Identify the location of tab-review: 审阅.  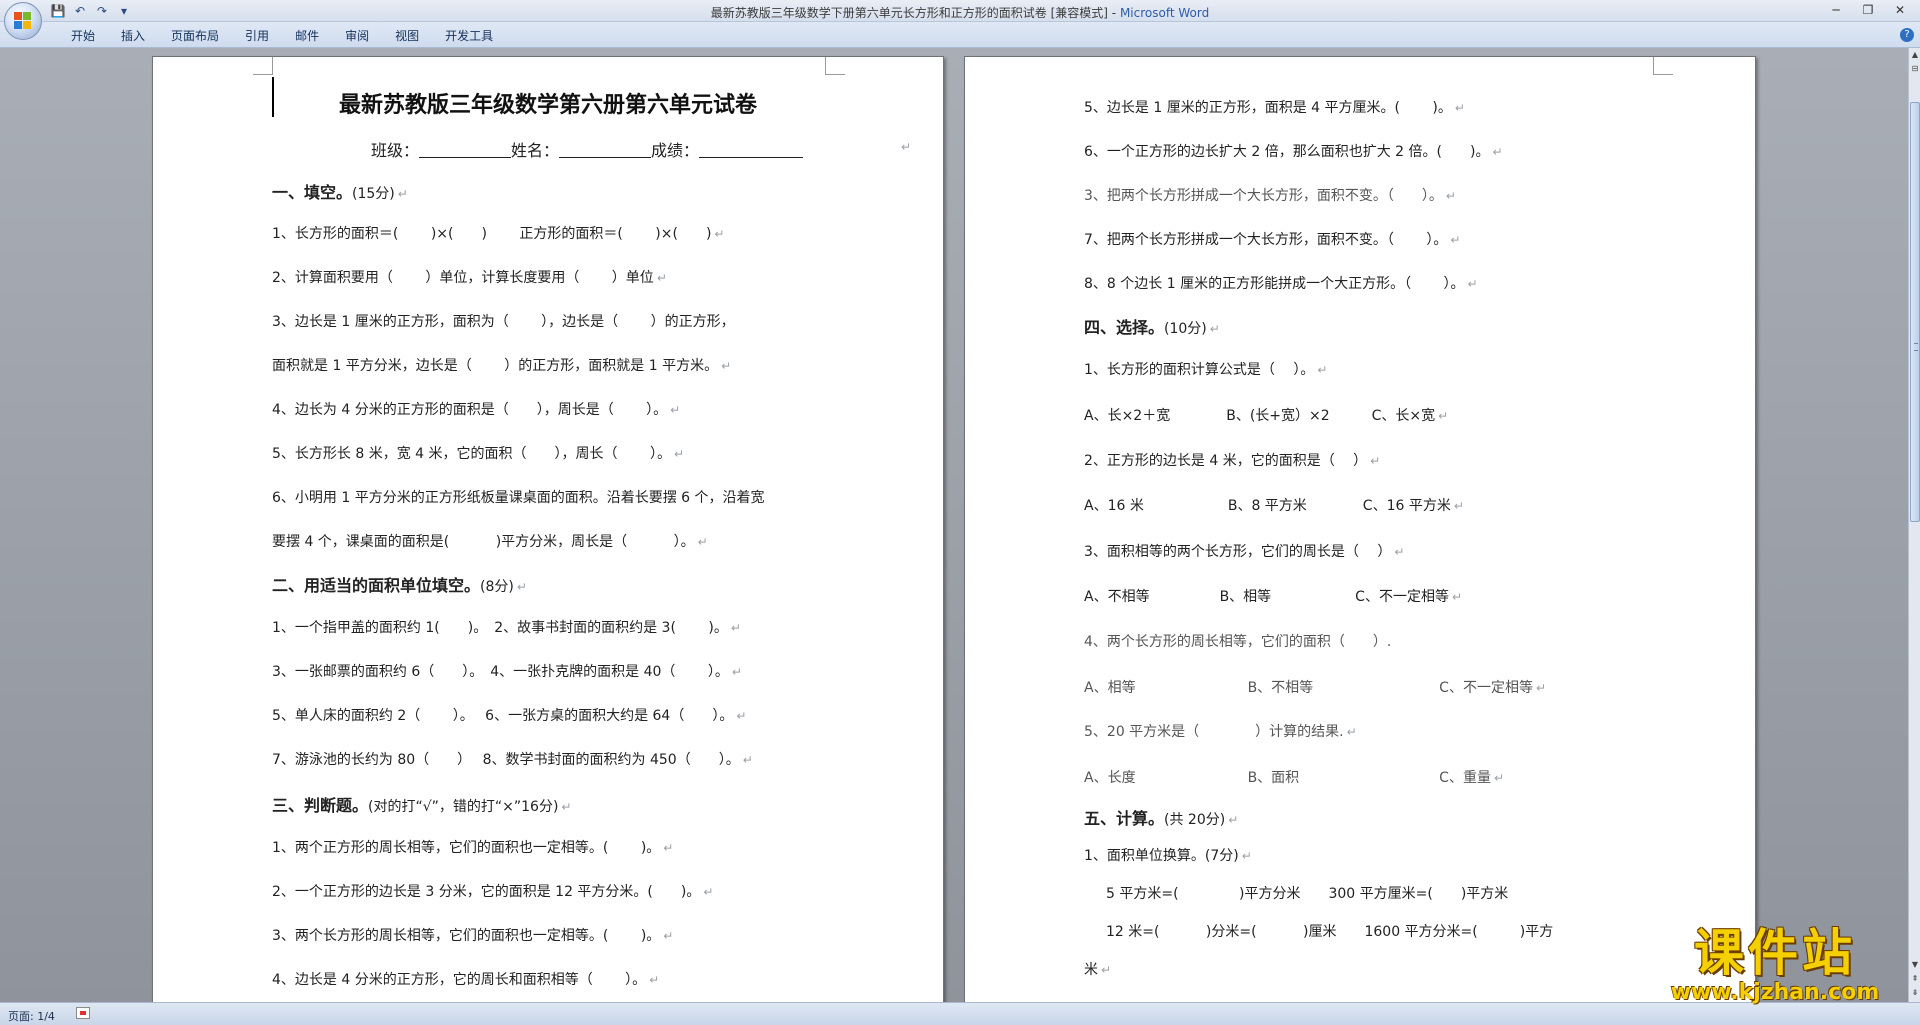
(357, 35).